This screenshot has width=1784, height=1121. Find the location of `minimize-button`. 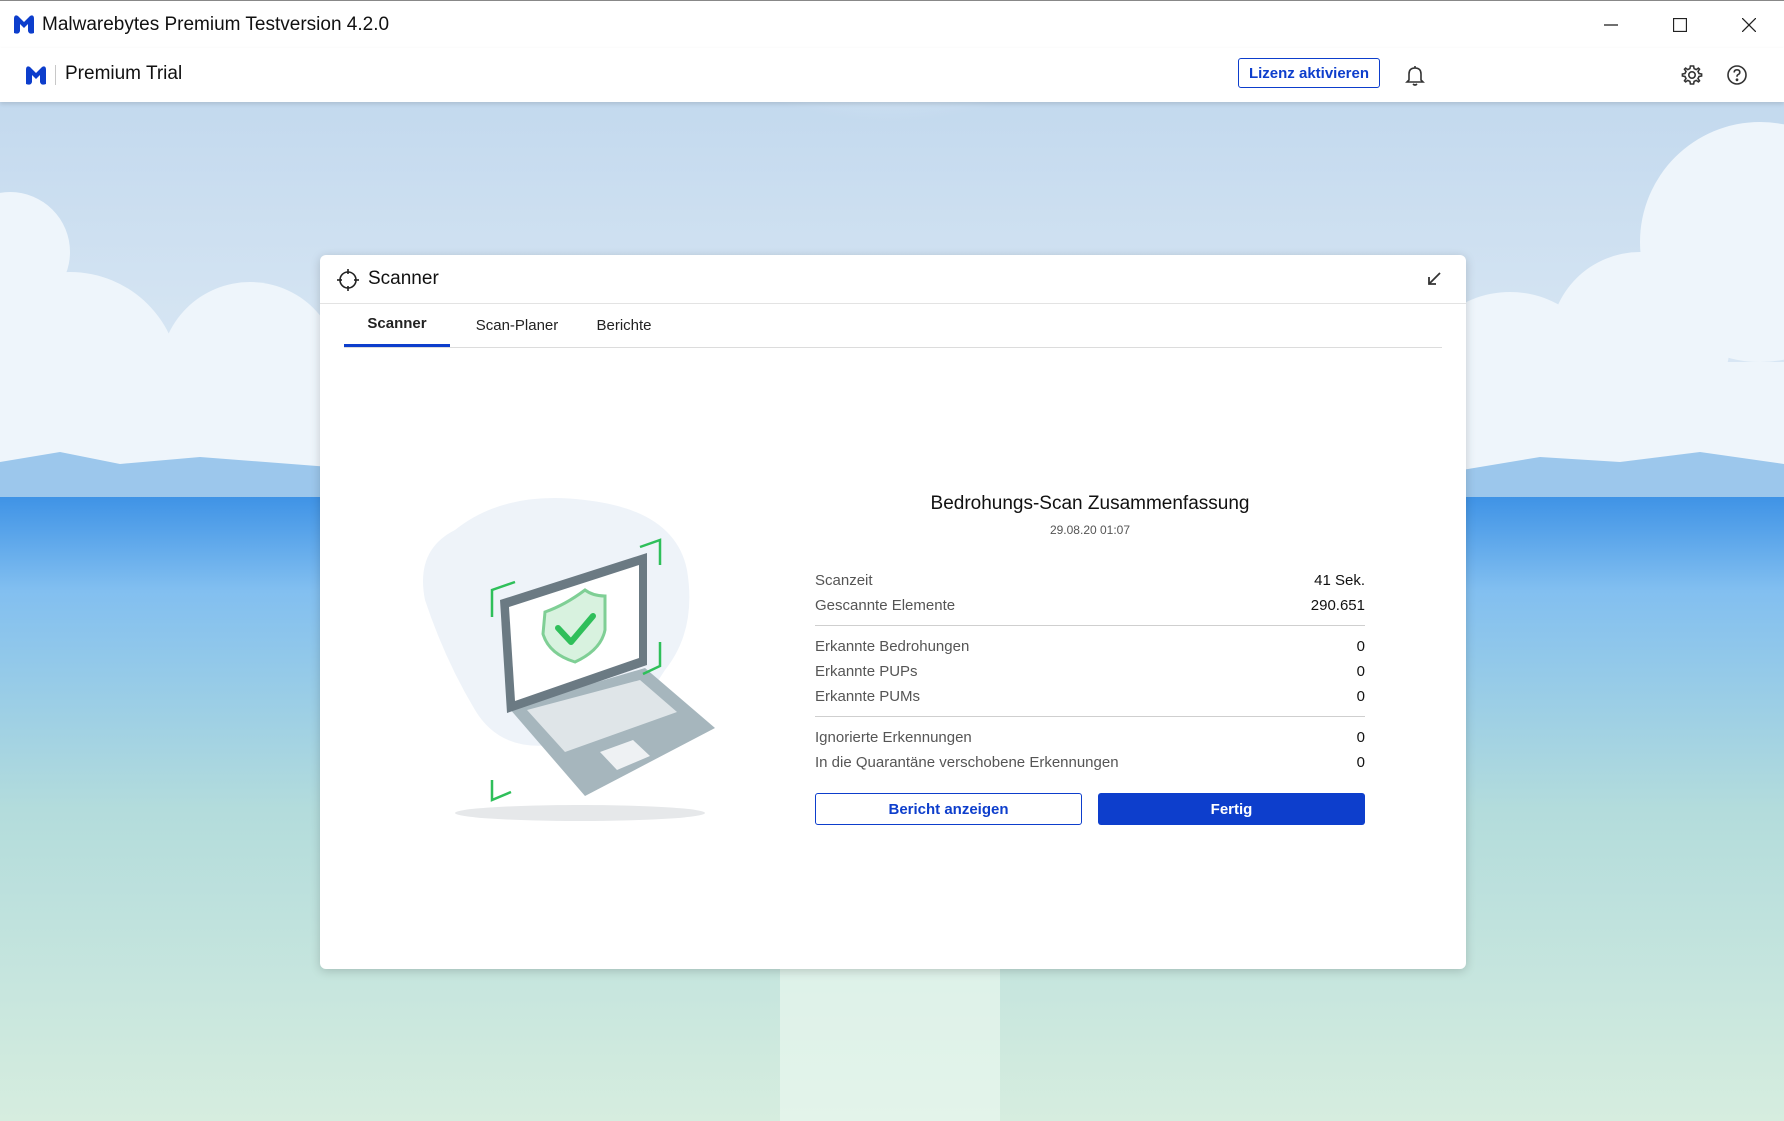

minimize-button is located at coordinates (1611, 25).